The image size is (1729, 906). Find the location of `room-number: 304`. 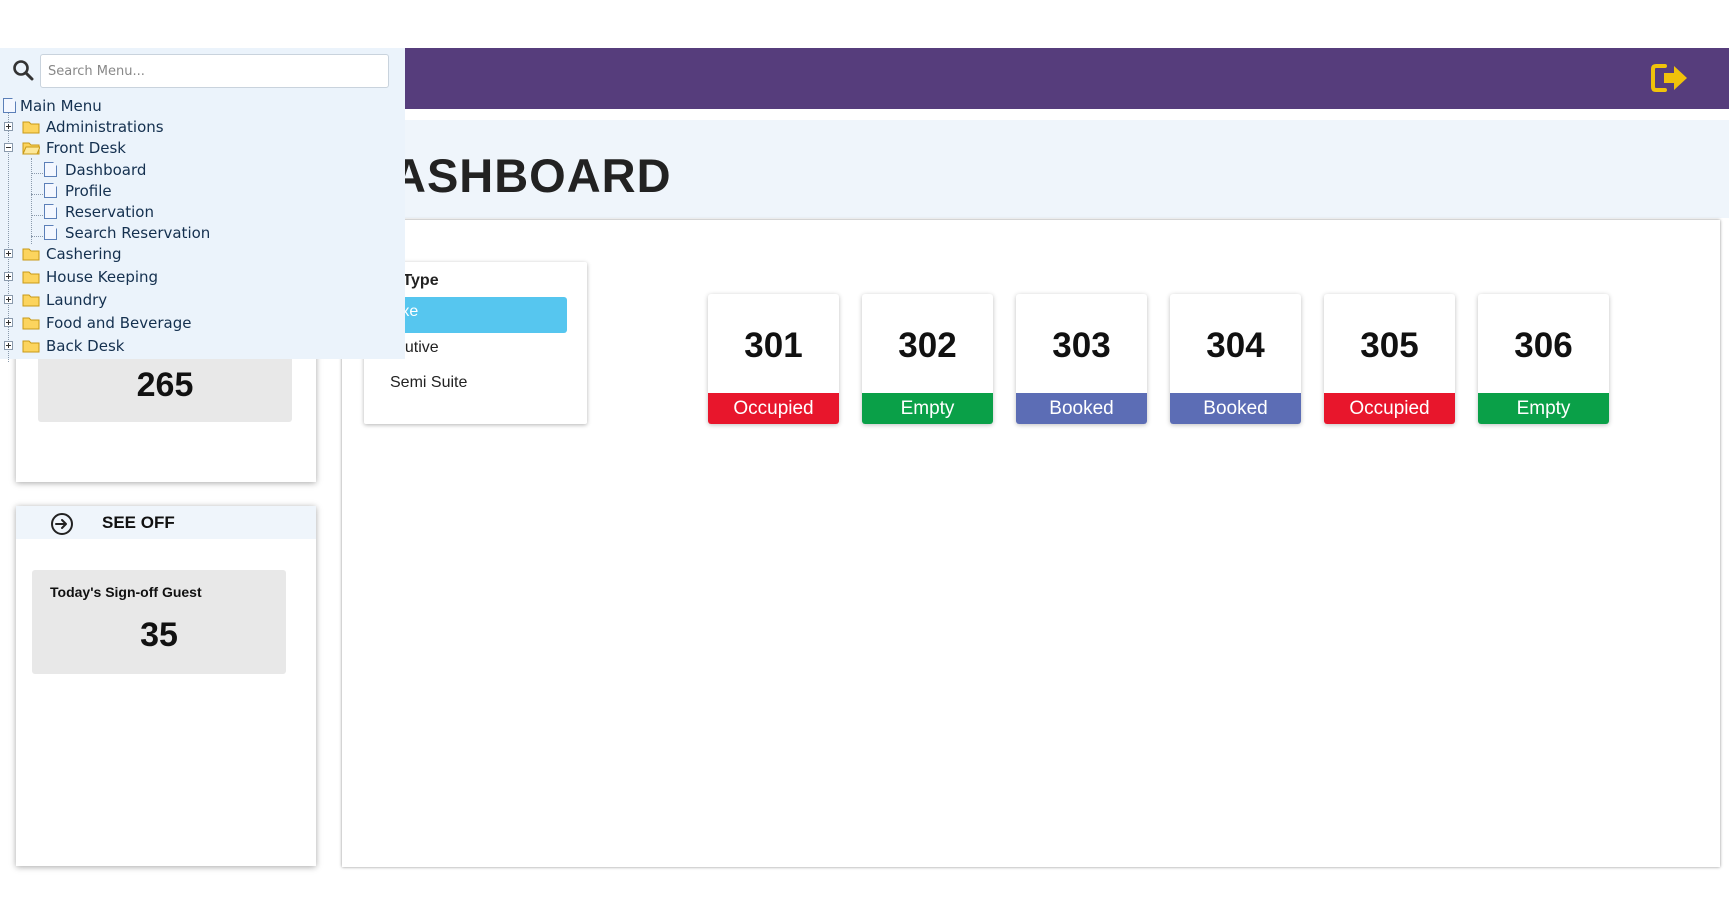

room-number: 304 is located at coordinates (1235, 345).